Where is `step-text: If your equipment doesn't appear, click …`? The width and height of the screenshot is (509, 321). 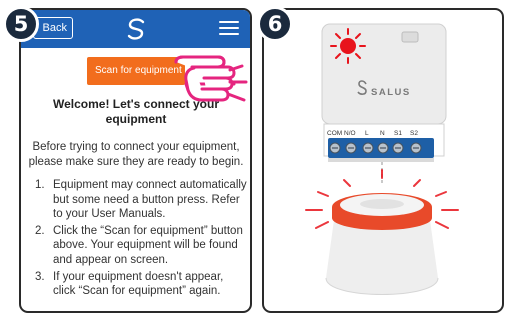 step-text: If your equipment doesn't appear, click … is located at coordinates (138, 284).